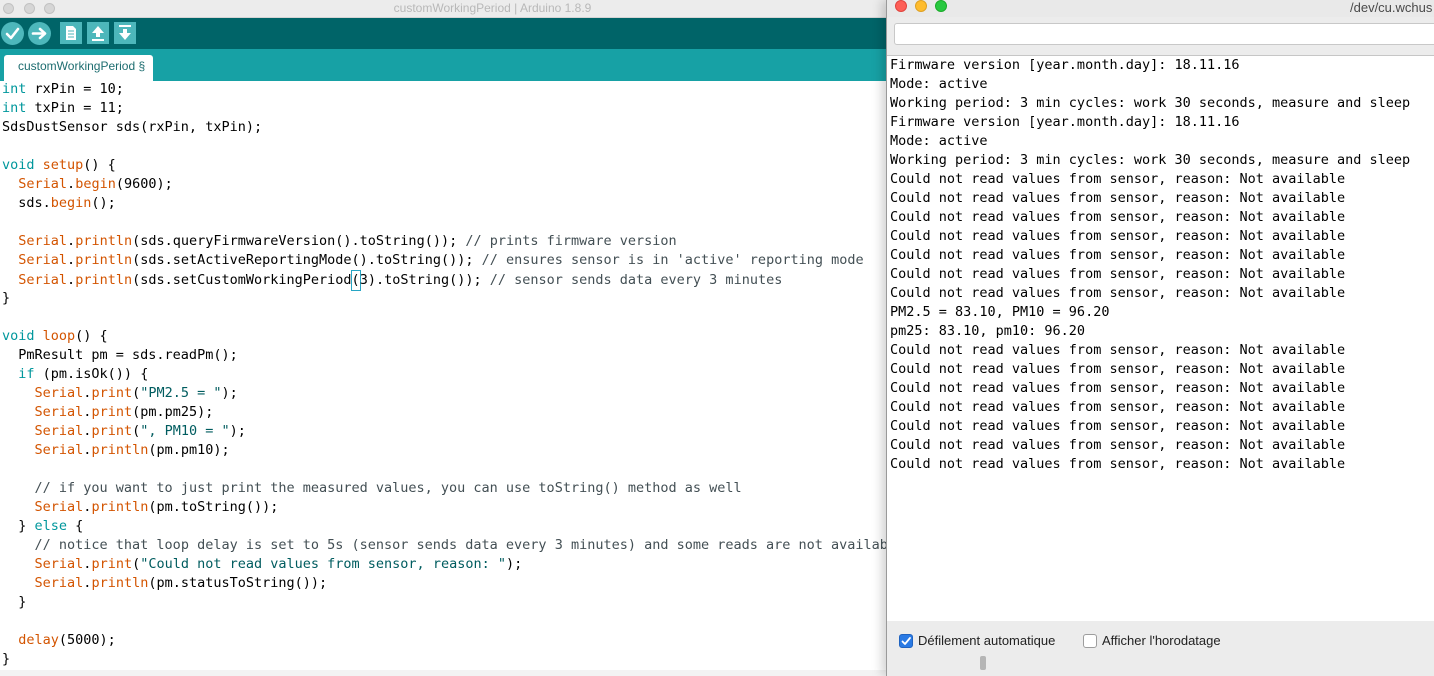 This screenshot has width=1434, height=676. I want to click on code-token: (sds.setCustomWorkingPeriod, so click(242, 280).